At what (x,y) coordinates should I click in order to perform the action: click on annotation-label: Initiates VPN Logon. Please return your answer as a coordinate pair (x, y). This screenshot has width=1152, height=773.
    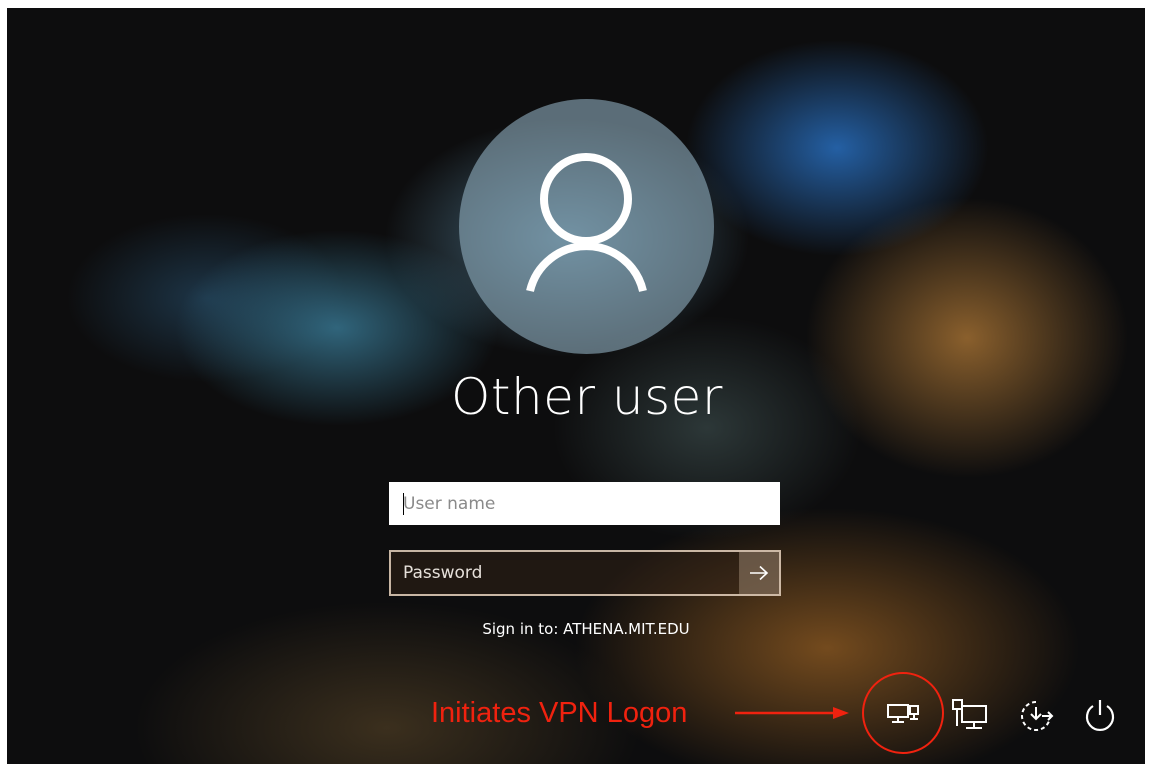
    Looking at the image, I should click on (559, 713).